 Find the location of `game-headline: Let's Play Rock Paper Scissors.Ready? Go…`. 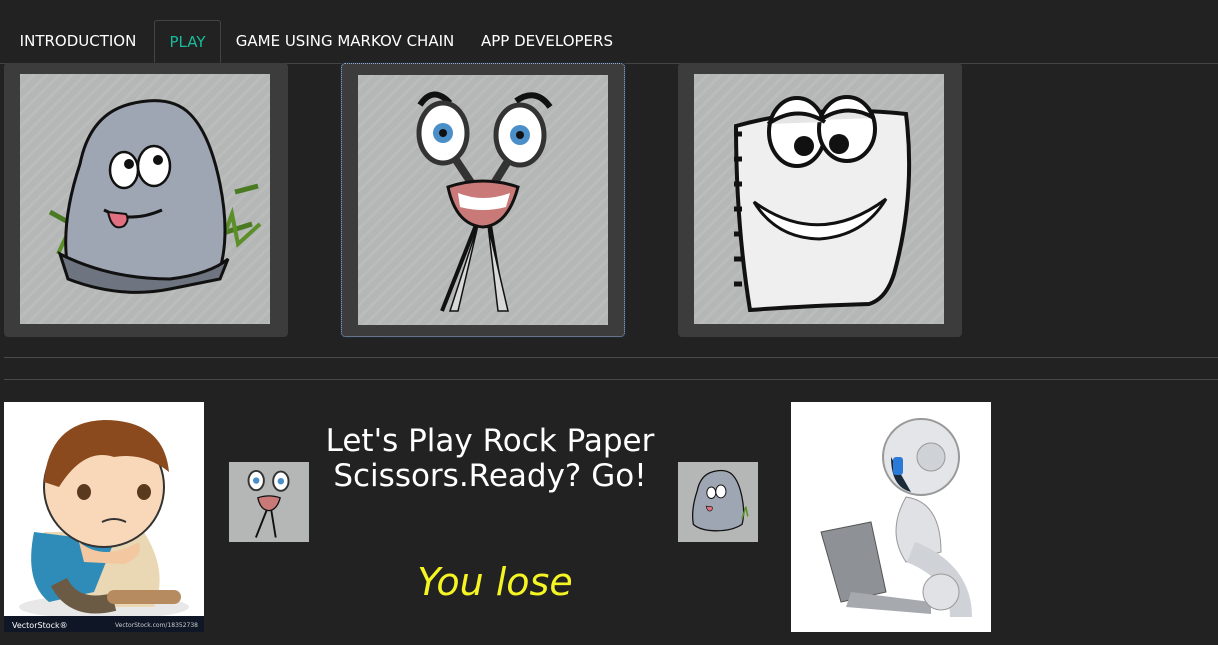

game-headline: Let's Play Rock Paper Scissors.Ready? Go… is located at coordinates (490, 458).